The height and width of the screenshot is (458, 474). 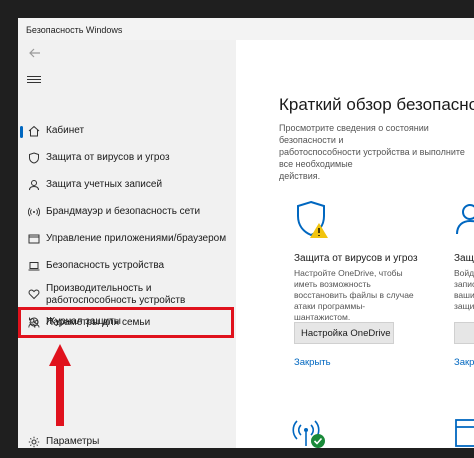 I want to click on person-icon, so click(x=34, y=185).